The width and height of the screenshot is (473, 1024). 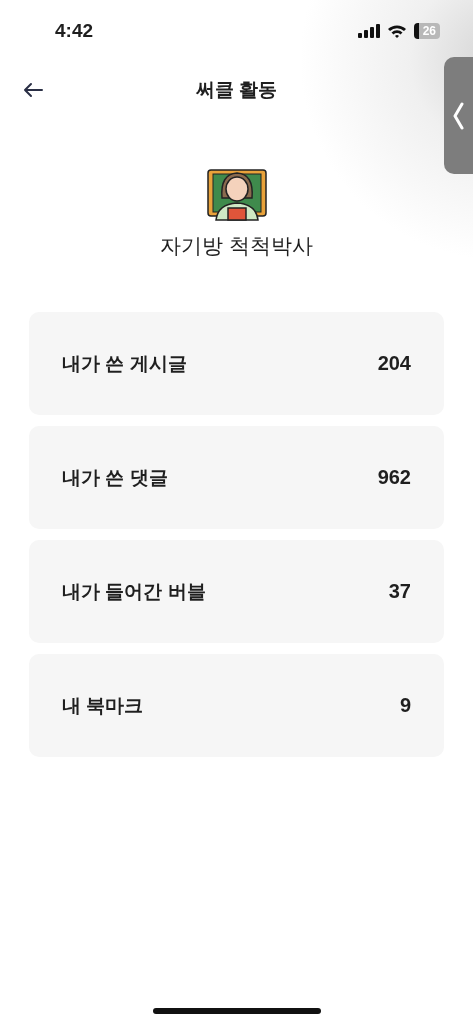 What do you see at coordinates (124, 363) in the screenshot?
I see `stat-label: 내가 쓴 게시글` at bounding box center [124, 363].